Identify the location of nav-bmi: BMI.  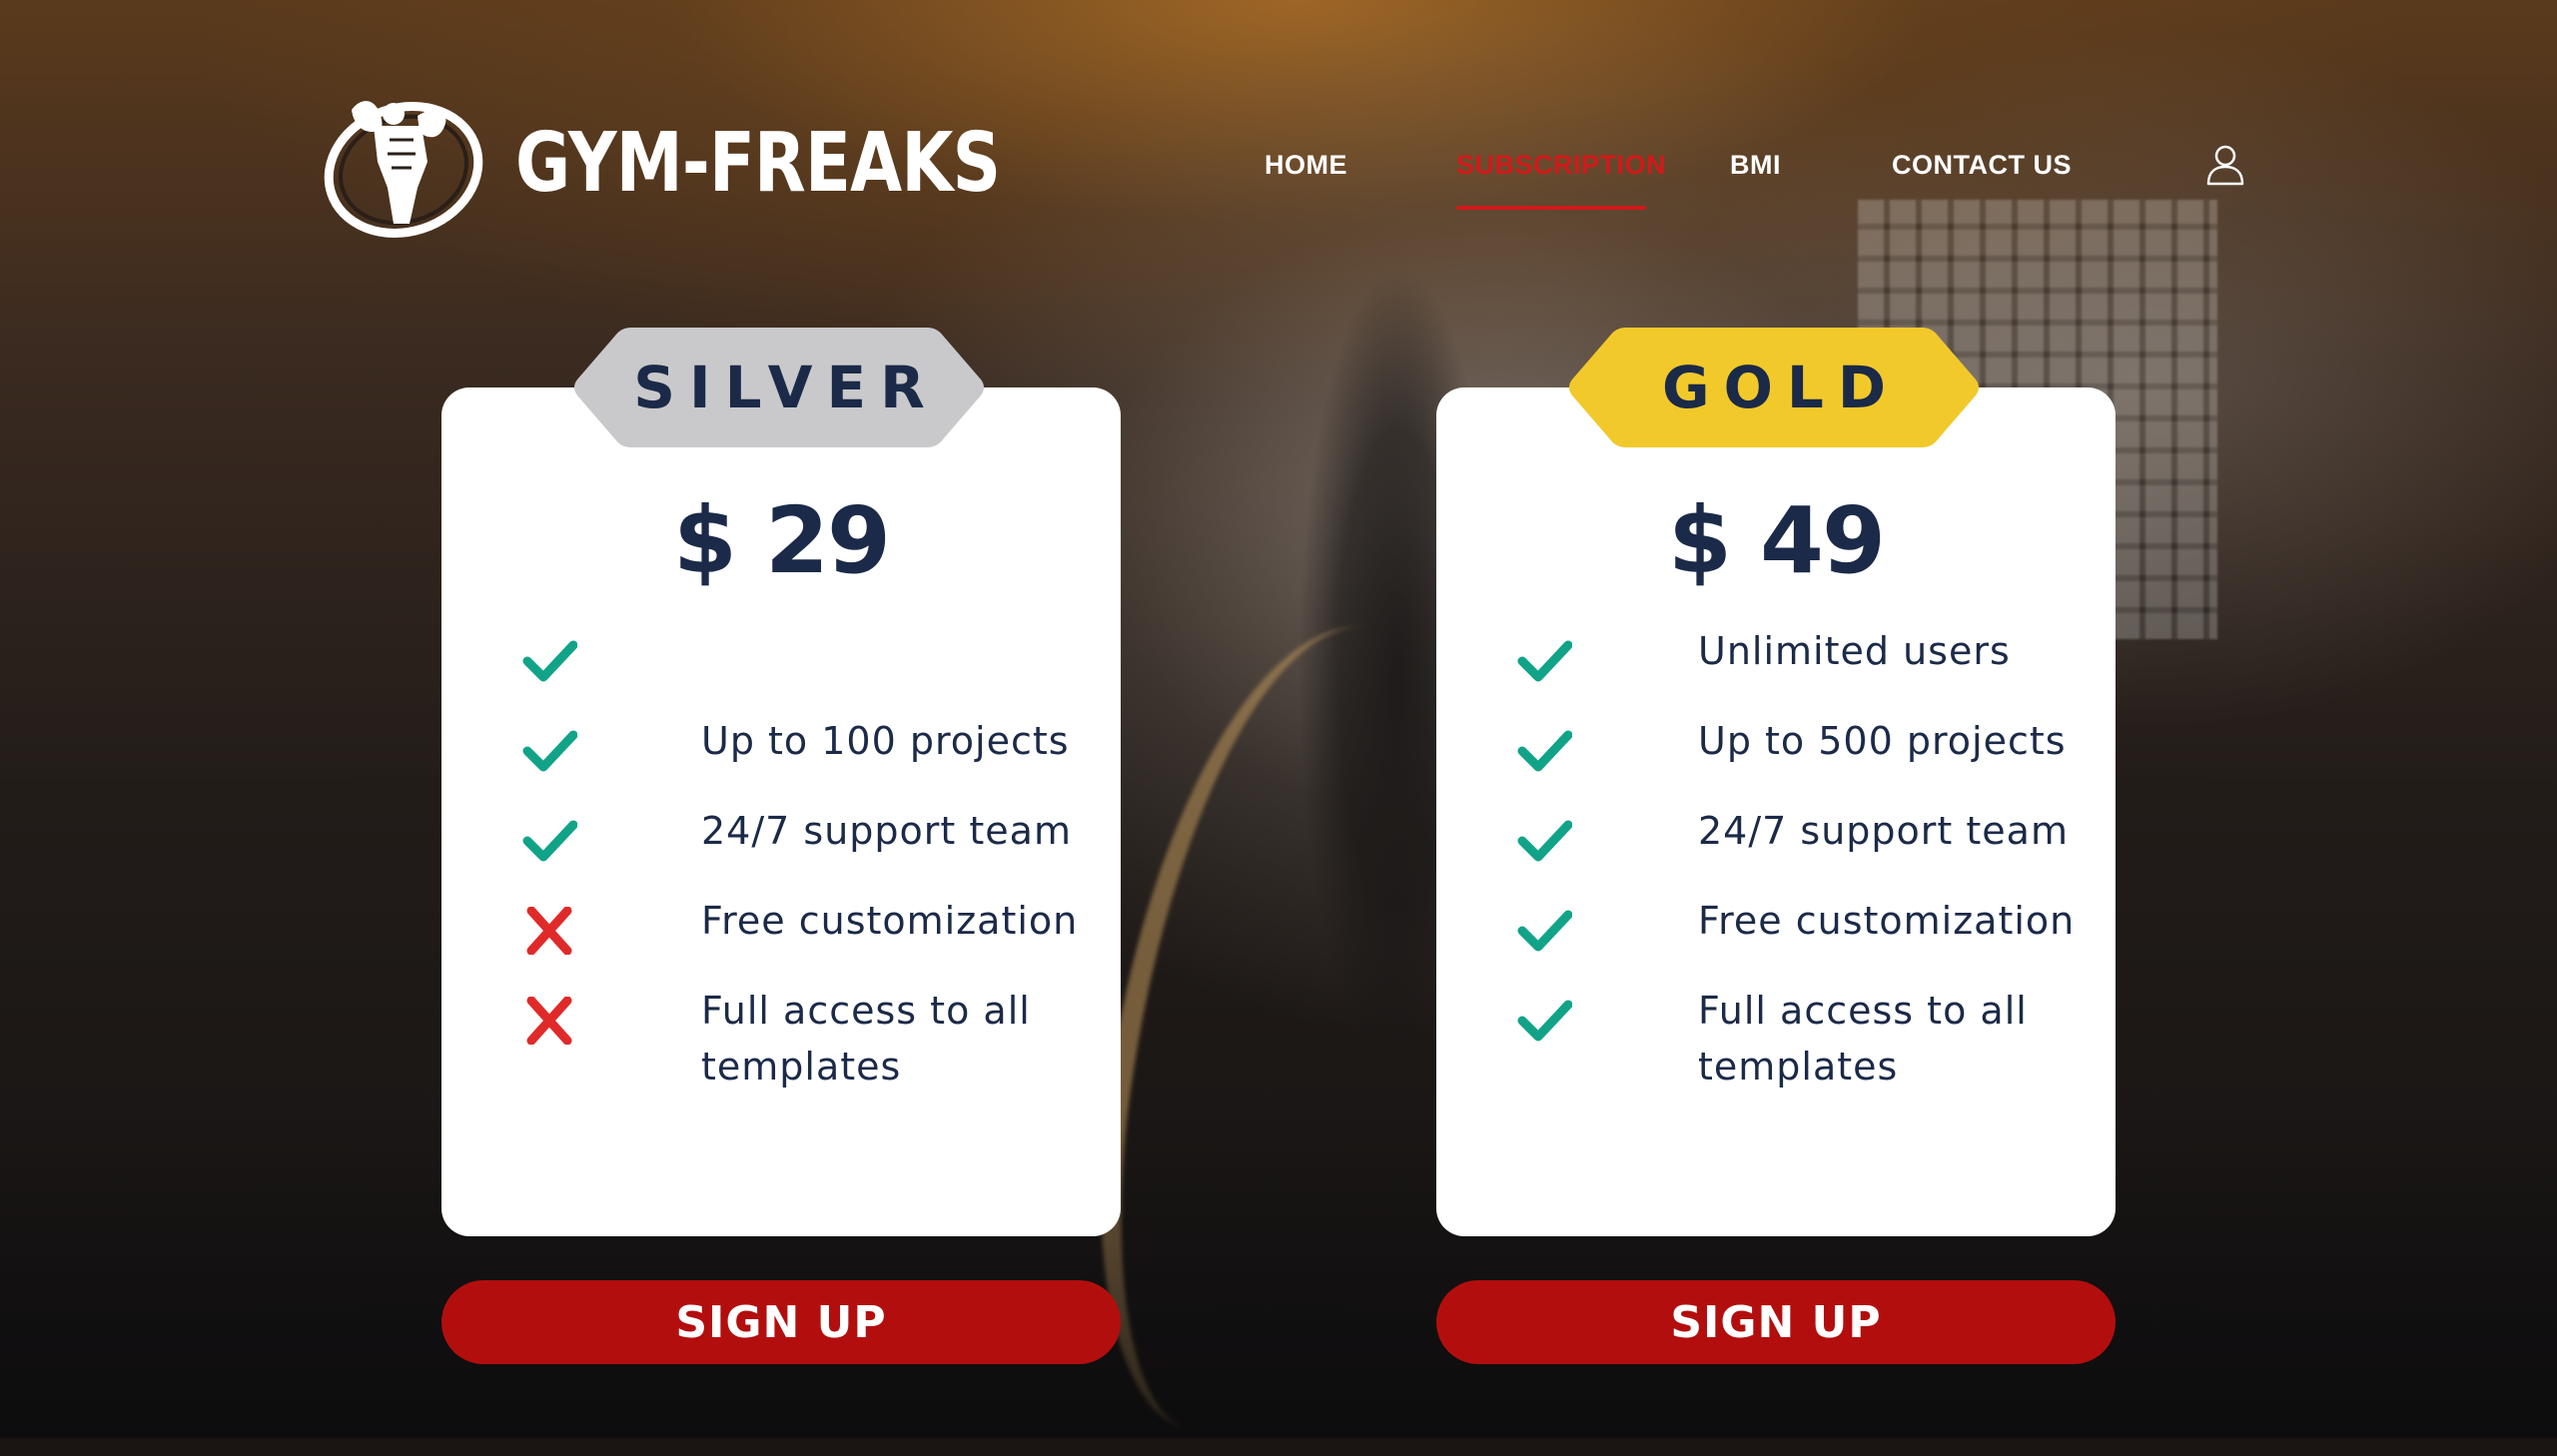
(1755, 165).